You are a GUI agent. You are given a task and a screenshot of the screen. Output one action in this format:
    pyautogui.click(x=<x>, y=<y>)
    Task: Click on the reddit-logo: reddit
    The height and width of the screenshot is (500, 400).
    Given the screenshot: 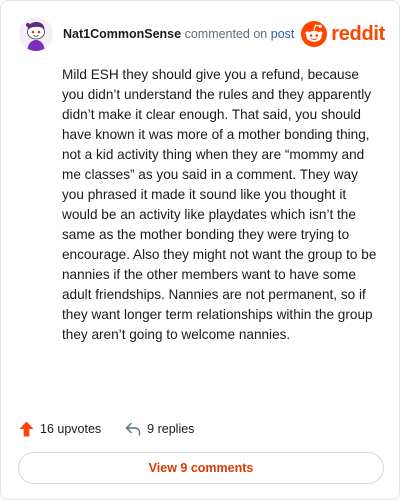 What is the action you would take?
    pyautogui.click(x=343, y=34)
    